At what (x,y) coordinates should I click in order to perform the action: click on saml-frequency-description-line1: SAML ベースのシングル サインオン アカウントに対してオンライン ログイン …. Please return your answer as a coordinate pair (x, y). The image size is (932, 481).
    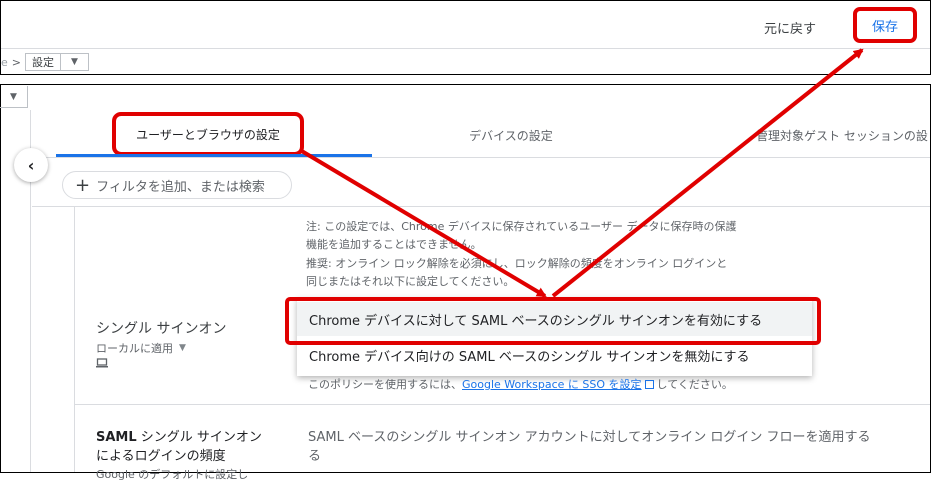
    Looking at the image, I should click on (589, 437).